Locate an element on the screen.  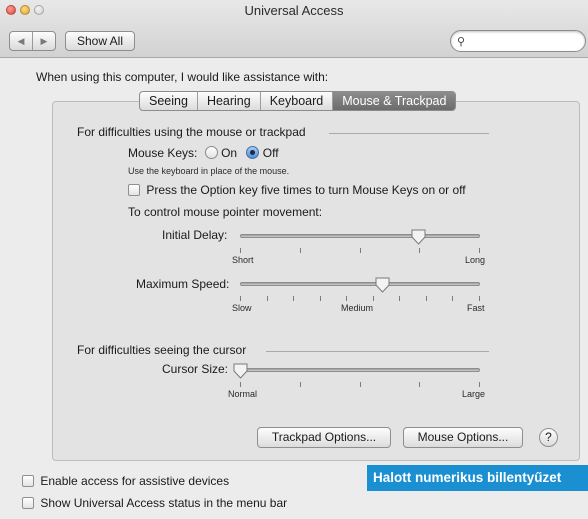
forward-arrow-icon: ▶ is located at coordinates (43, 41).